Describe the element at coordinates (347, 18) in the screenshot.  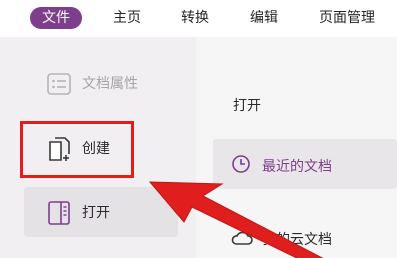
I see `menu-page-management: 页面管理` at that location.